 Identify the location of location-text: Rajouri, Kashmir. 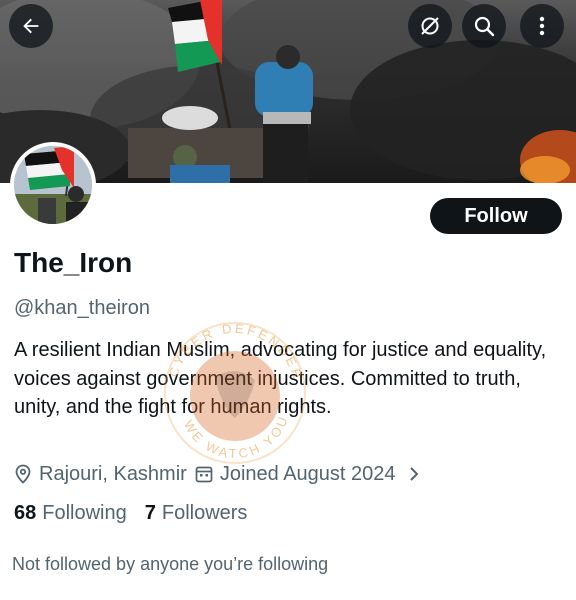
(113, 473).